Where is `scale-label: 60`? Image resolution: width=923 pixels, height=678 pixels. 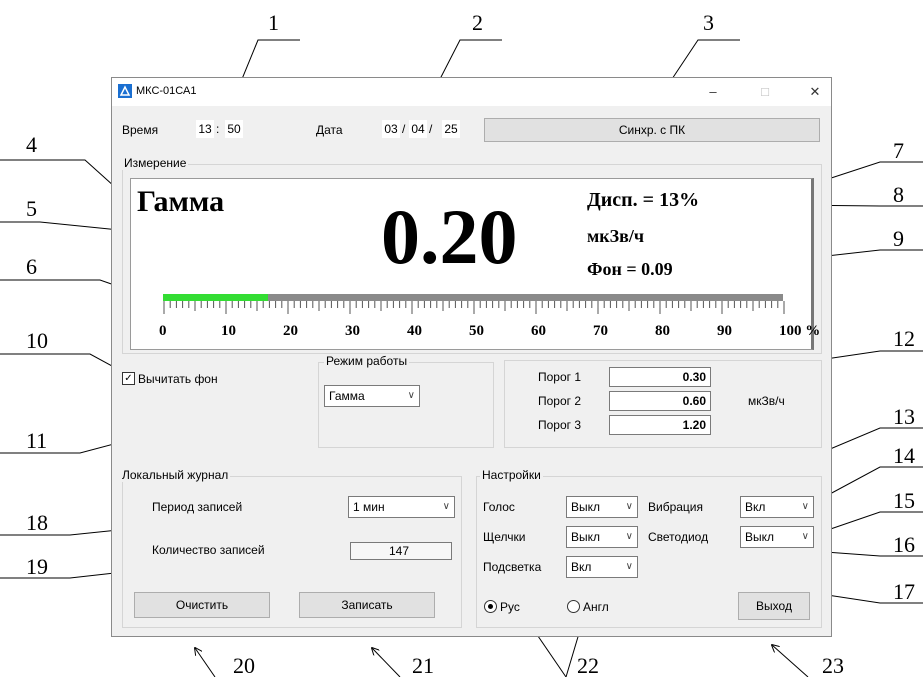 scale-label: 60 is located at coordinates (538, 331).